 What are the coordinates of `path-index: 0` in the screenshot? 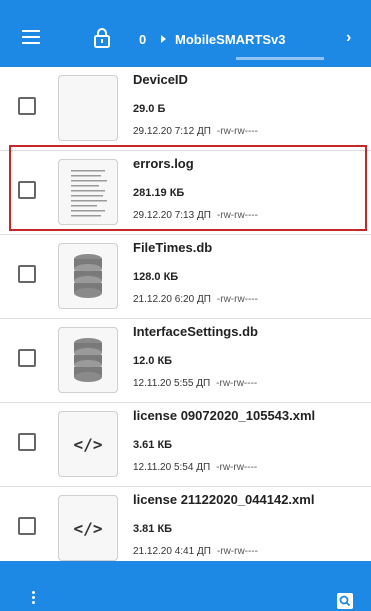 It's located at (142, 39).